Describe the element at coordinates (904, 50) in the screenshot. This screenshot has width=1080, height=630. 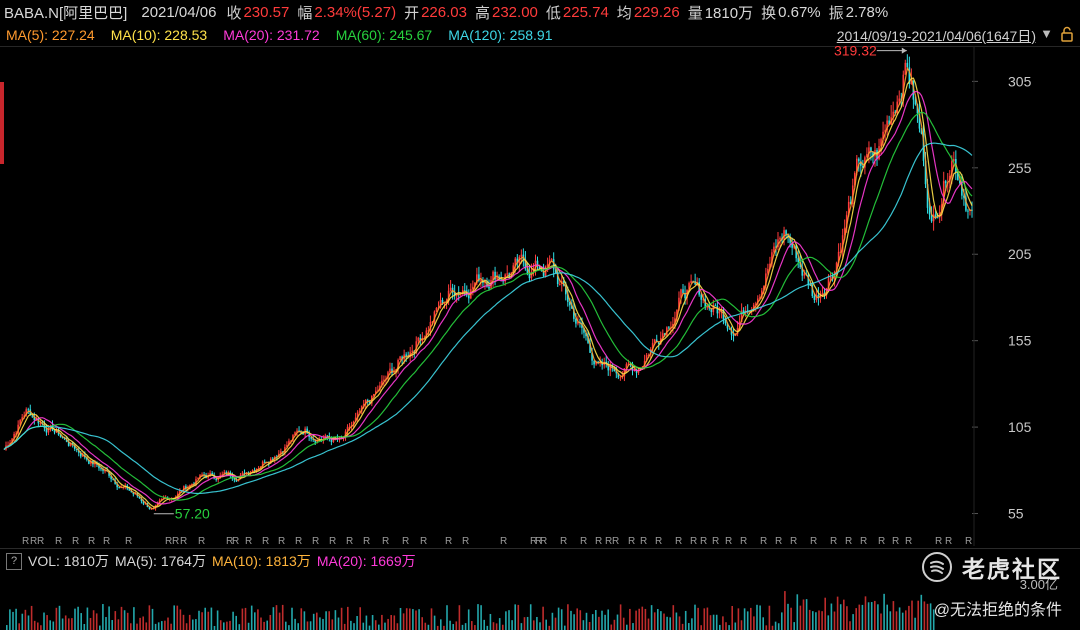
I see `high-pointer-arrow` at that location.